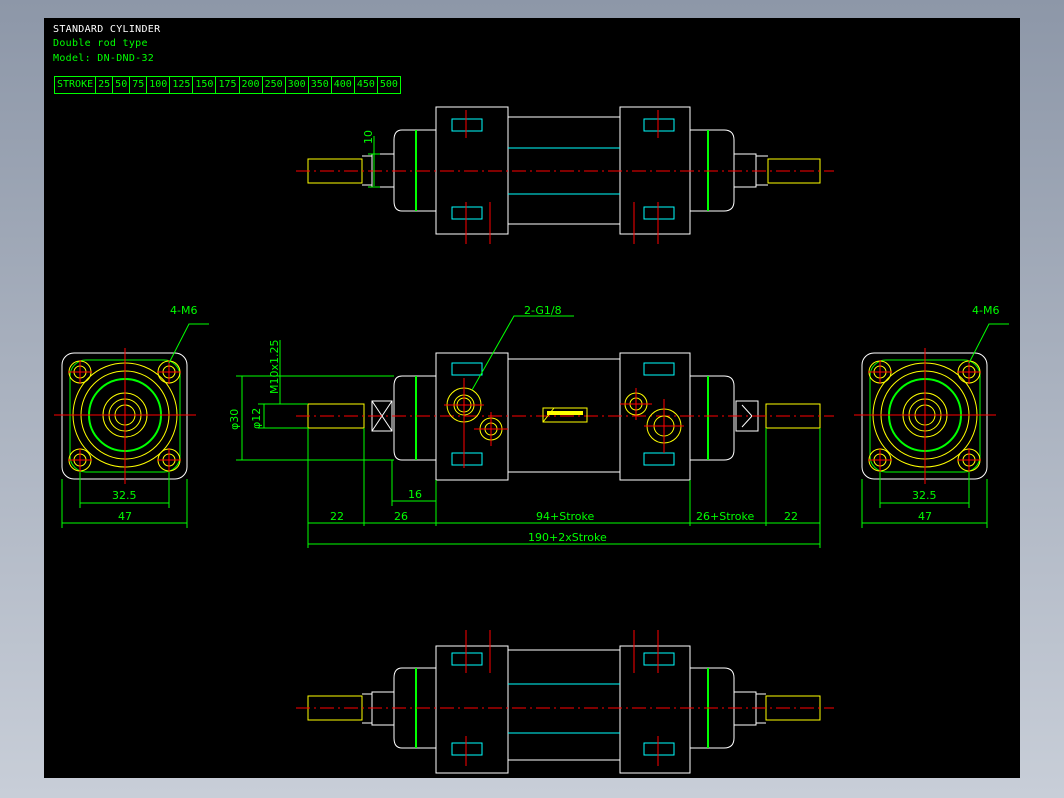  Describe the element at coordinates (124, 495) in the screenshot. I see `dim-bolt-pitch-left: 32.5` at that location.